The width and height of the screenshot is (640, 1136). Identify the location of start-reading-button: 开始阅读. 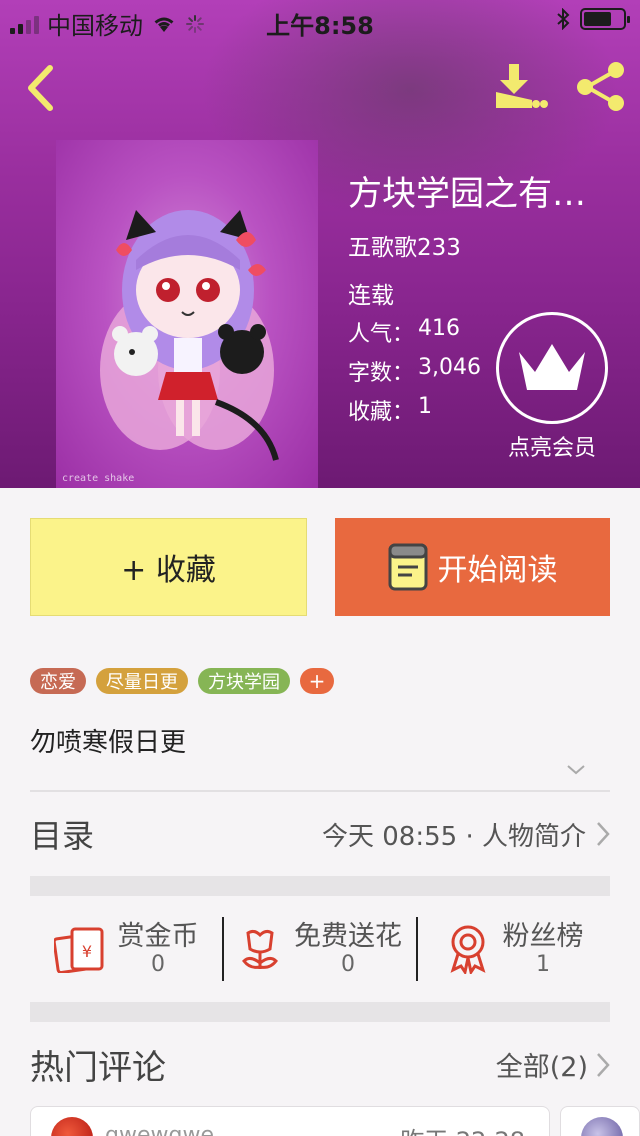
(472, 567).